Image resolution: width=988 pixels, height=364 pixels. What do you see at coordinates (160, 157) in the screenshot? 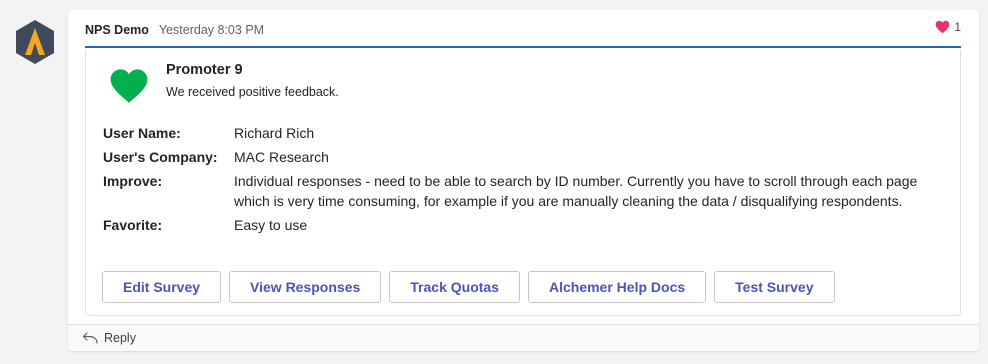
I see `fact-key: User's Company:` at bounding box center [160, 157].